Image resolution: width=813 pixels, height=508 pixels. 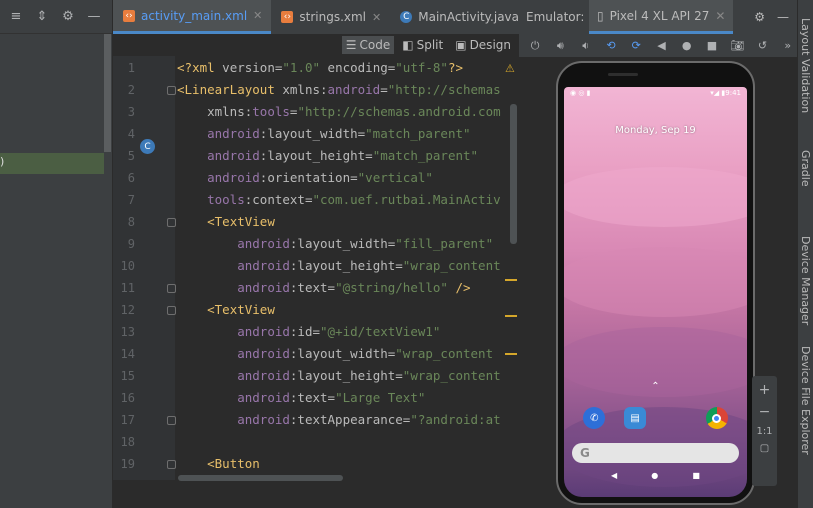 What do you see at coordinates (127, 442) in the screenshot?
I see `line-number: 18` at bounding box center [127, 442].